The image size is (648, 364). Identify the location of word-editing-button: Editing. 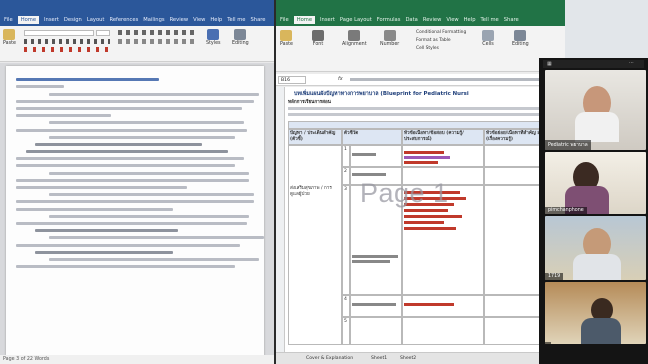
(240, 37).